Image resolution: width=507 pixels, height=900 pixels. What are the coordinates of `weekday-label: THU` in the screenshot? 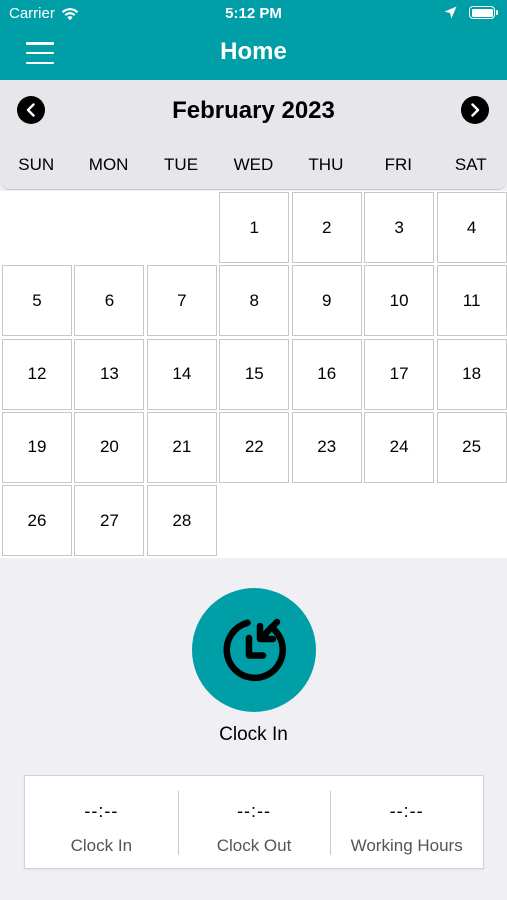 It's located at (326, 164).